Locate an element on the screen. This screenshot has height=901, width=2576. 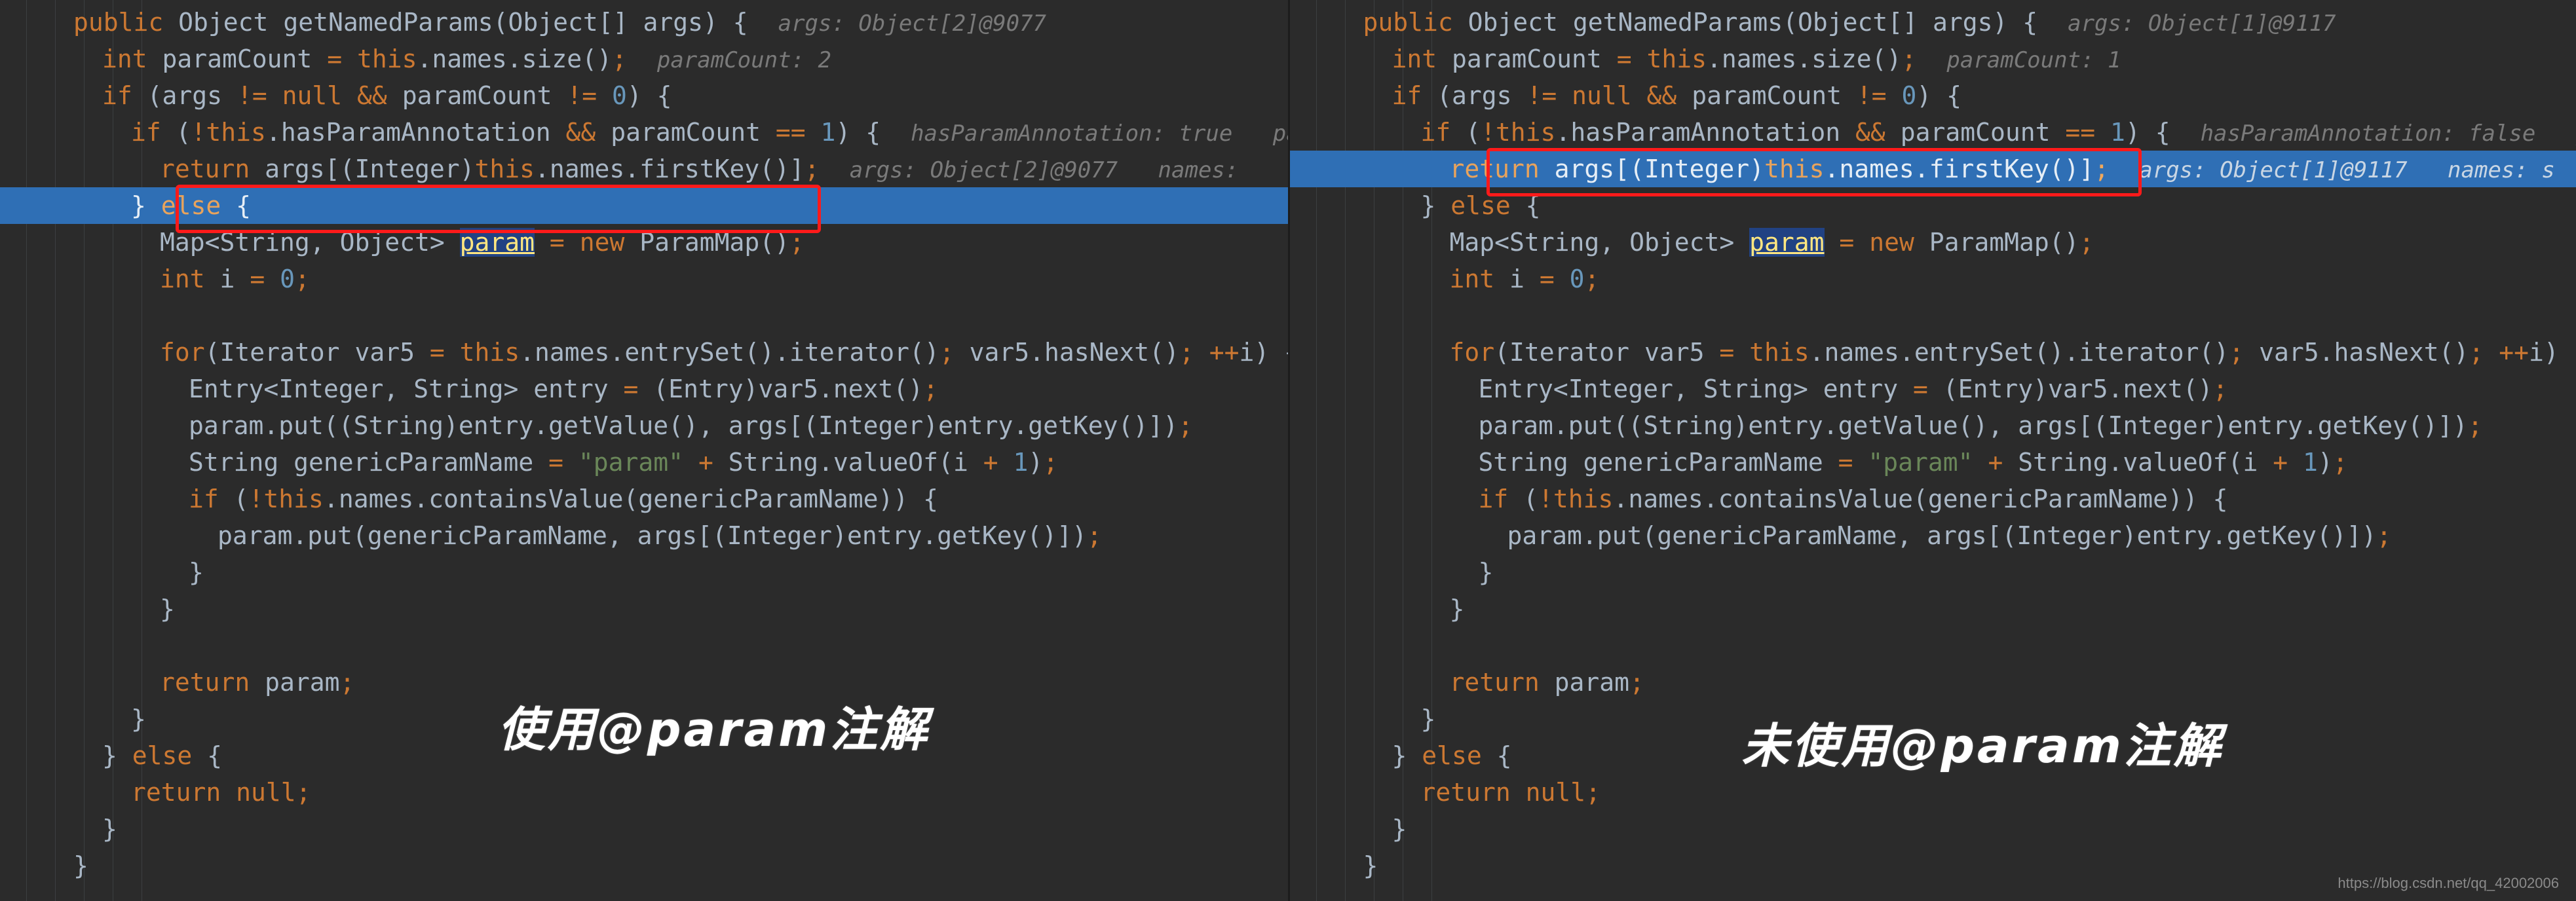
debugger-value-hint: hasParamAnnotation: false pa is located at coordinates (2388, 133).